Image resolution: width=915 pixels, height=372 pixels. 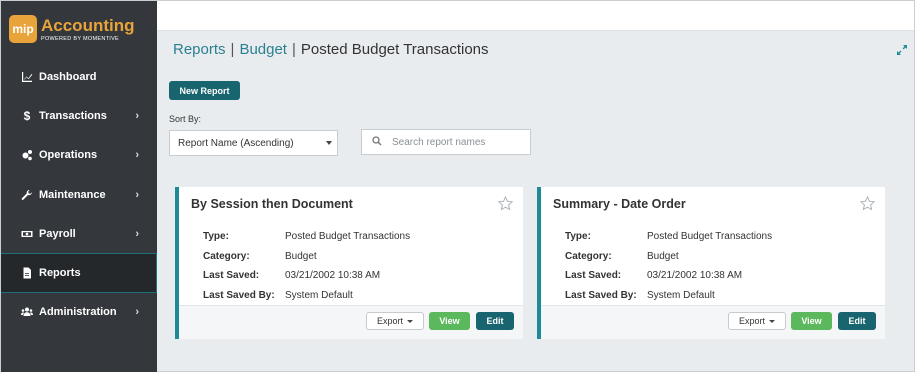 I want to click on sidebar-item-label: Maintenance, so click(x=72, y=194).